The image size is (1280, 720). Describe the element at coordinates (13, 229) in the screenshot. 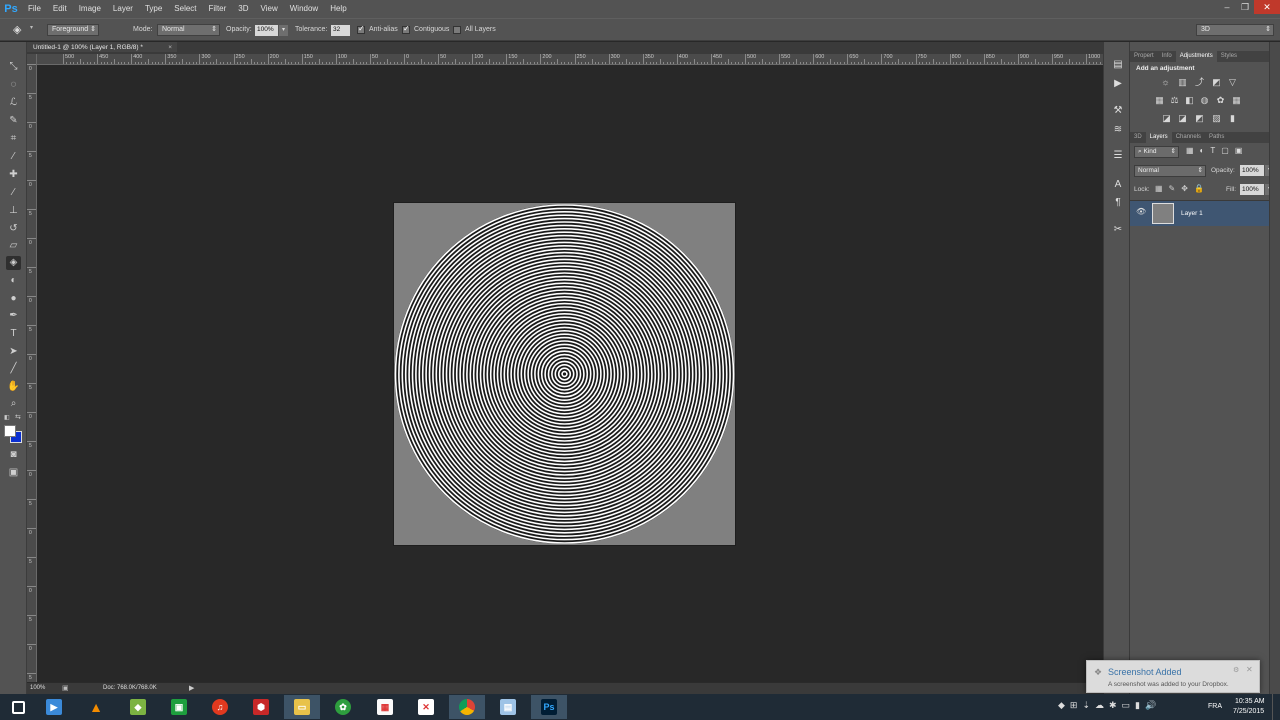

I see `history-brush-icon: ↺` at that location.